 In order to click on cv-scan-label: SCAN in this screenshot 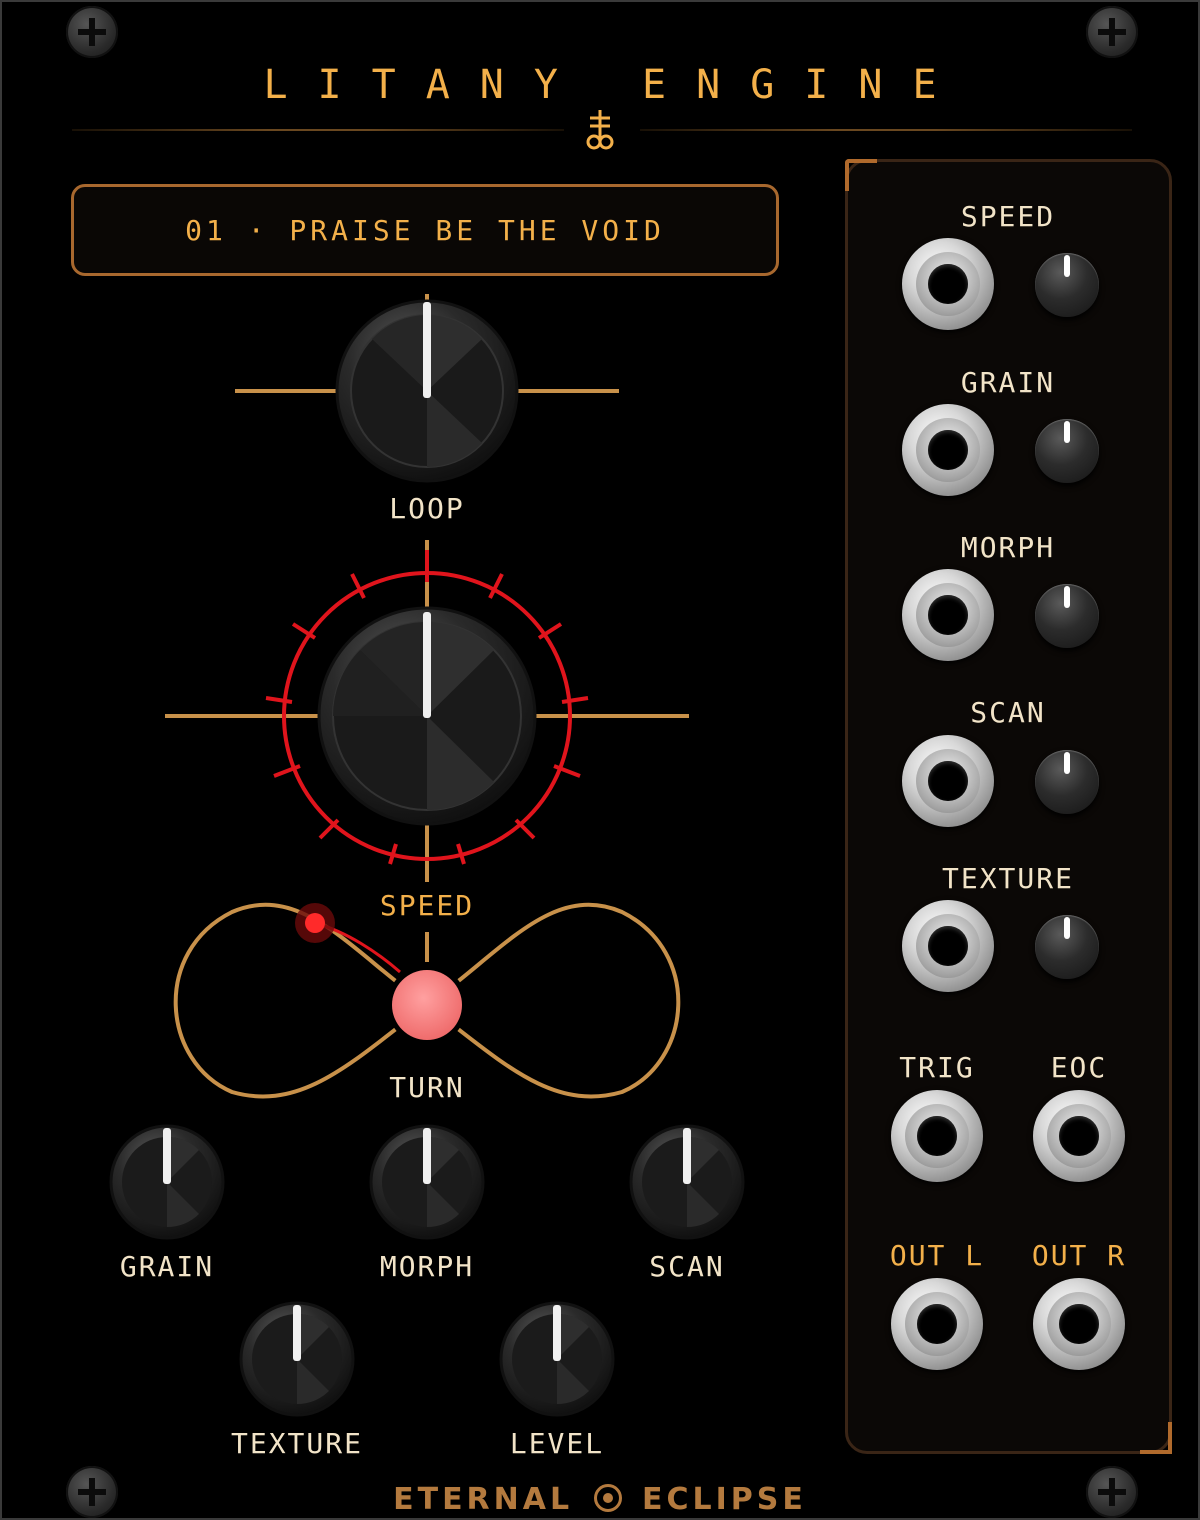, I will do `click(1008, 712)`.